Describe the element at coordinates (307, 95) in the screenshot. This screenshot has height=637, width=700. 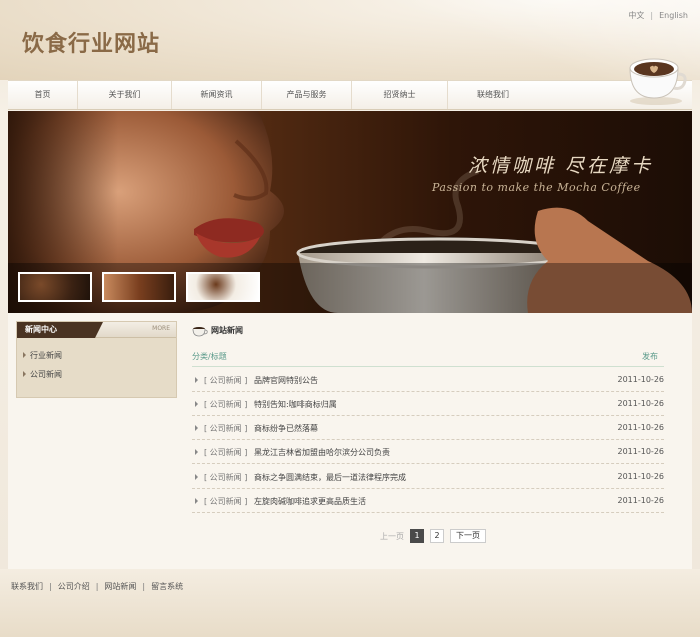
I see `nav-item-products: 产品与服务` at that location.